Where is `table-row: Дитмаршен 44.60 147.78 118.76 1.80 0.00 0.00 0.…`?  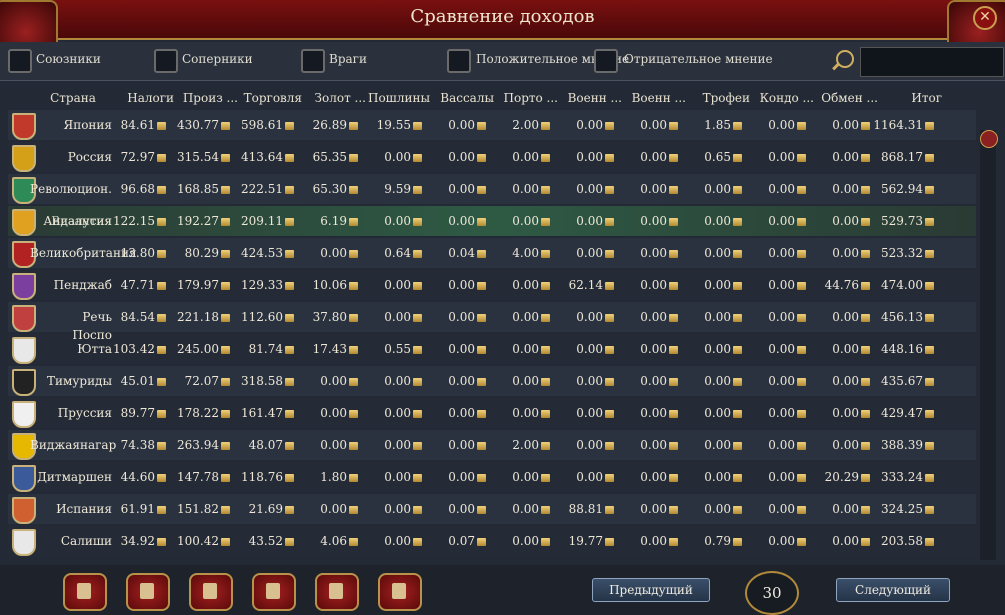 table-row: Дитмаршен 44.60 147.78 118.76 1.80 0.00 0.00 0.… is located at coordinates (492, 477).